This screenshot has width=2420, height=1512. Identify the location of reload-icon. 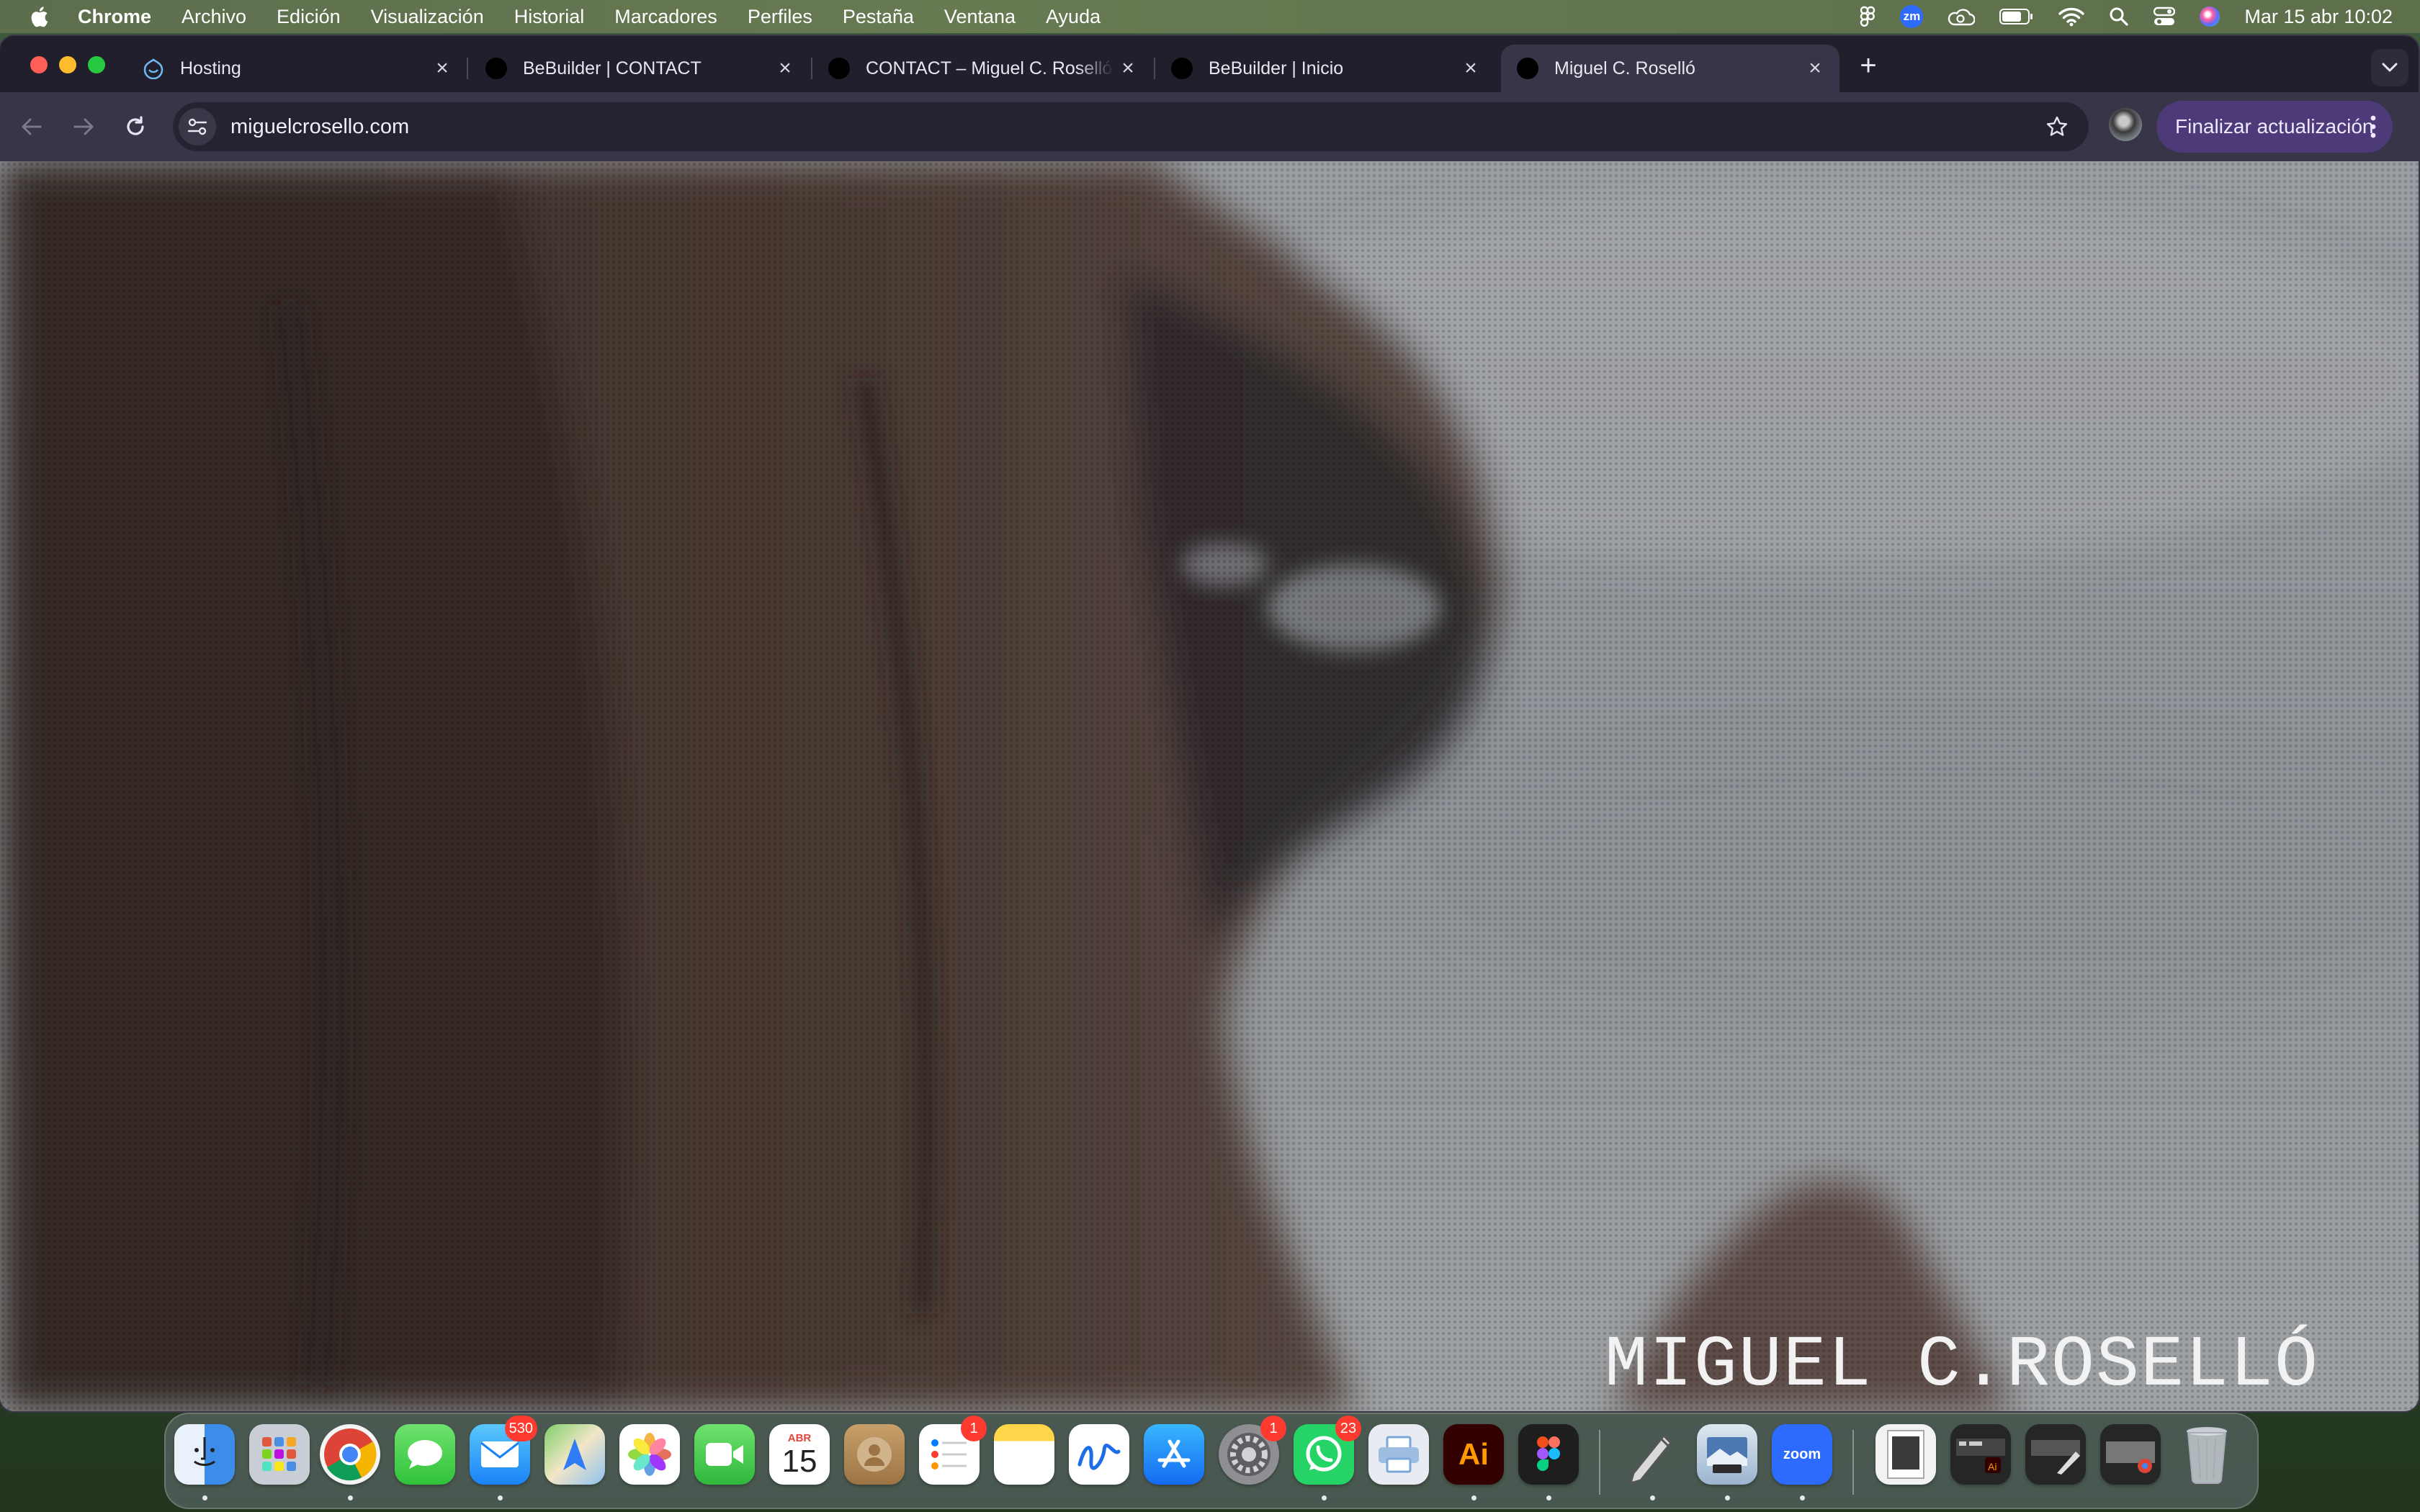
(135, 125).